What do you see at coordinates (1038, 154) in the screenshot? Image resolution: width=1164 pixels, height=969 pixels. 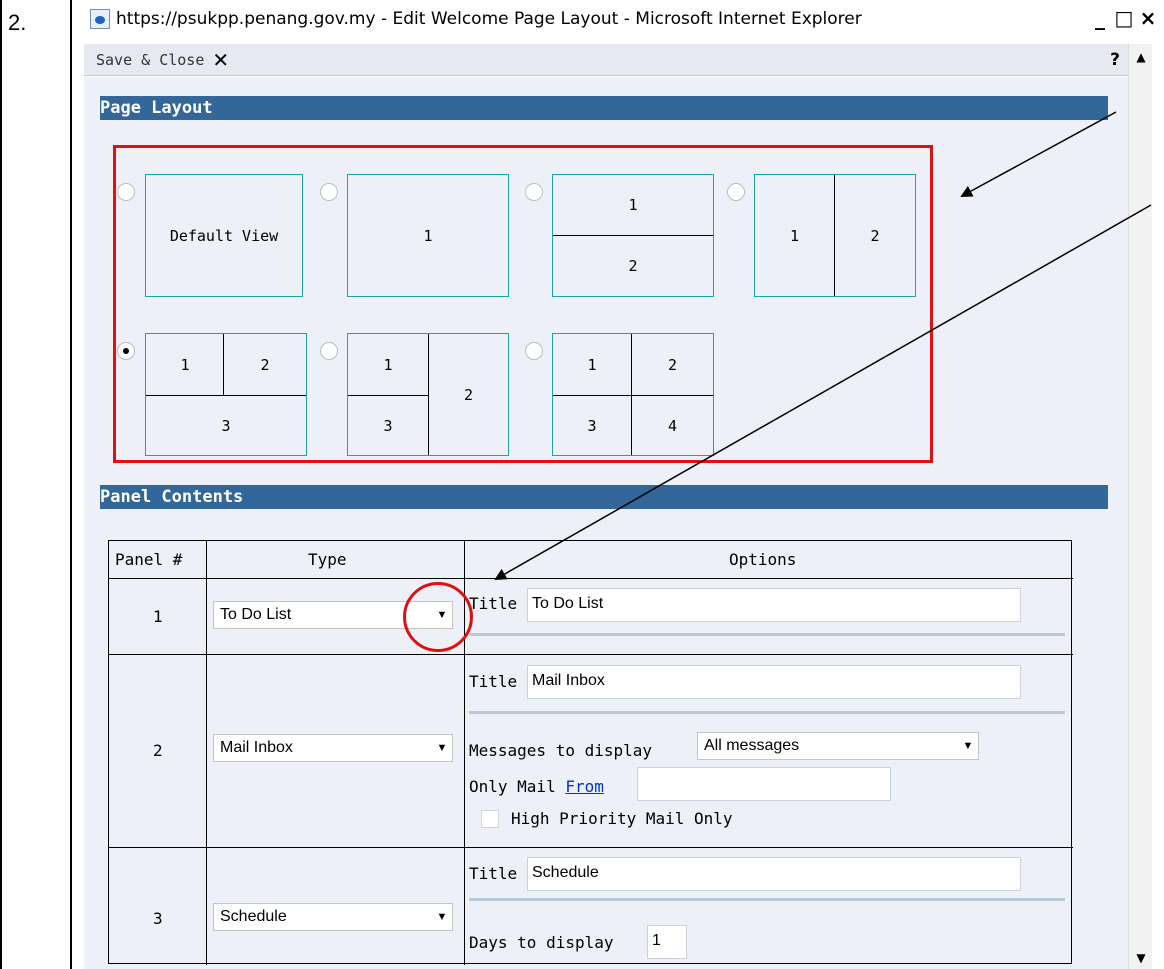 I see `annotation-arrow` at bounding box center [1038, 154].